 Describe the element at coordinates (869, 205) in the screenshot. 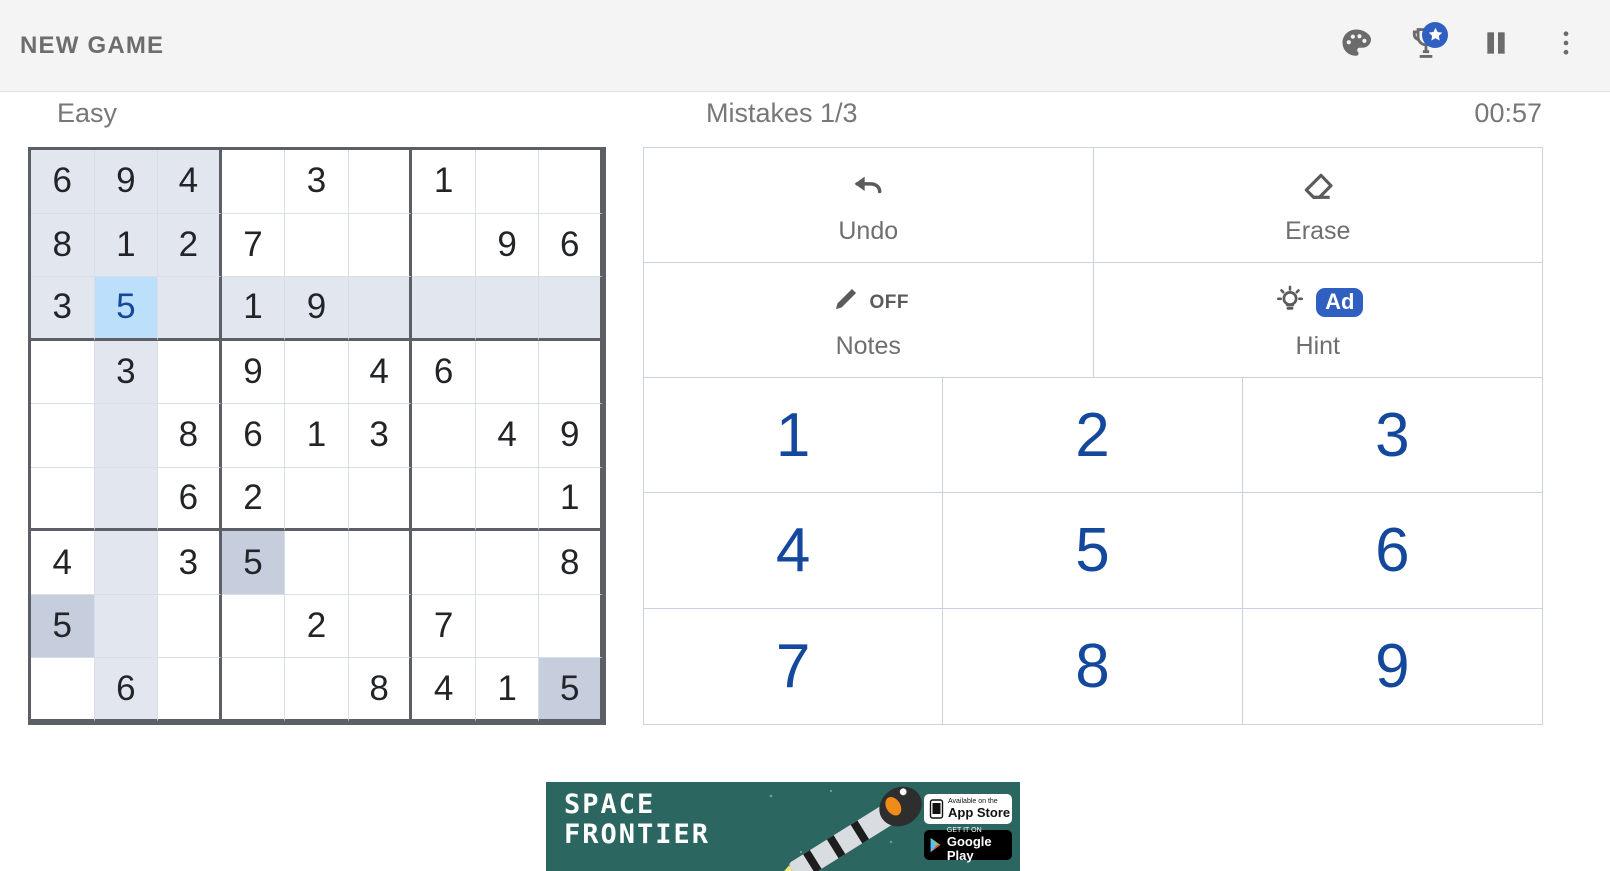

I see `undo-button: Undo` at that location.